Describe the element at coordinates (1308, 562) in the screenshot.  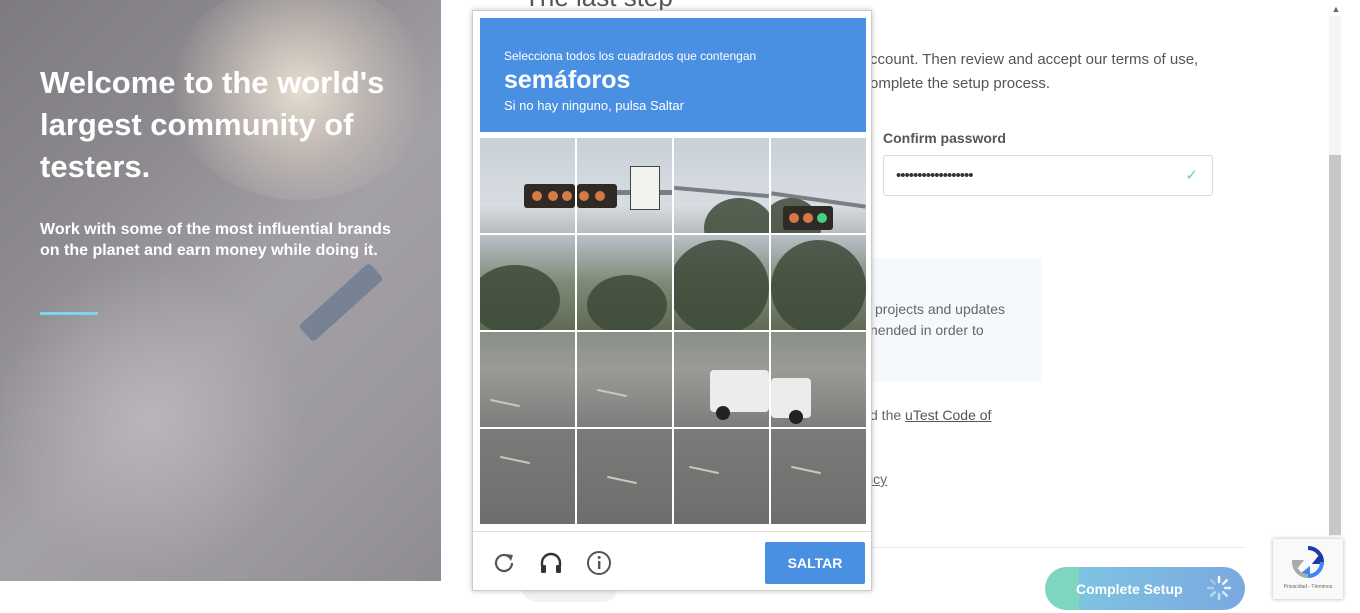
I see `recaptcha-logo-icon` at that location.